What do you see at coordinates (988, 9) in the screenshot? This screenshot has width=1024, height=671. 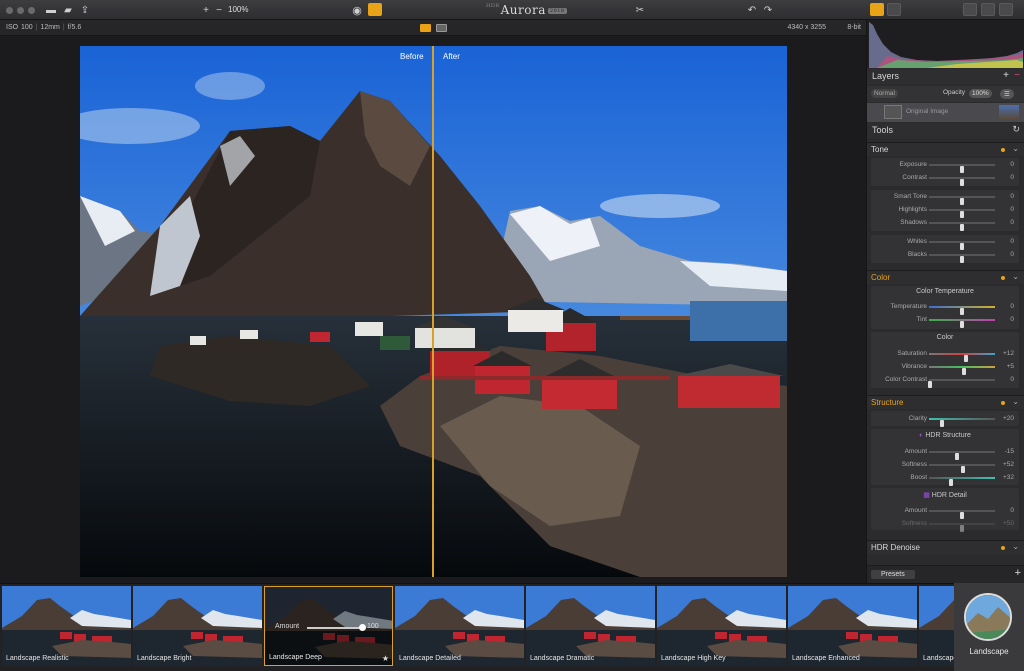 I see `layers-icon` at bounding box center [988, 9].